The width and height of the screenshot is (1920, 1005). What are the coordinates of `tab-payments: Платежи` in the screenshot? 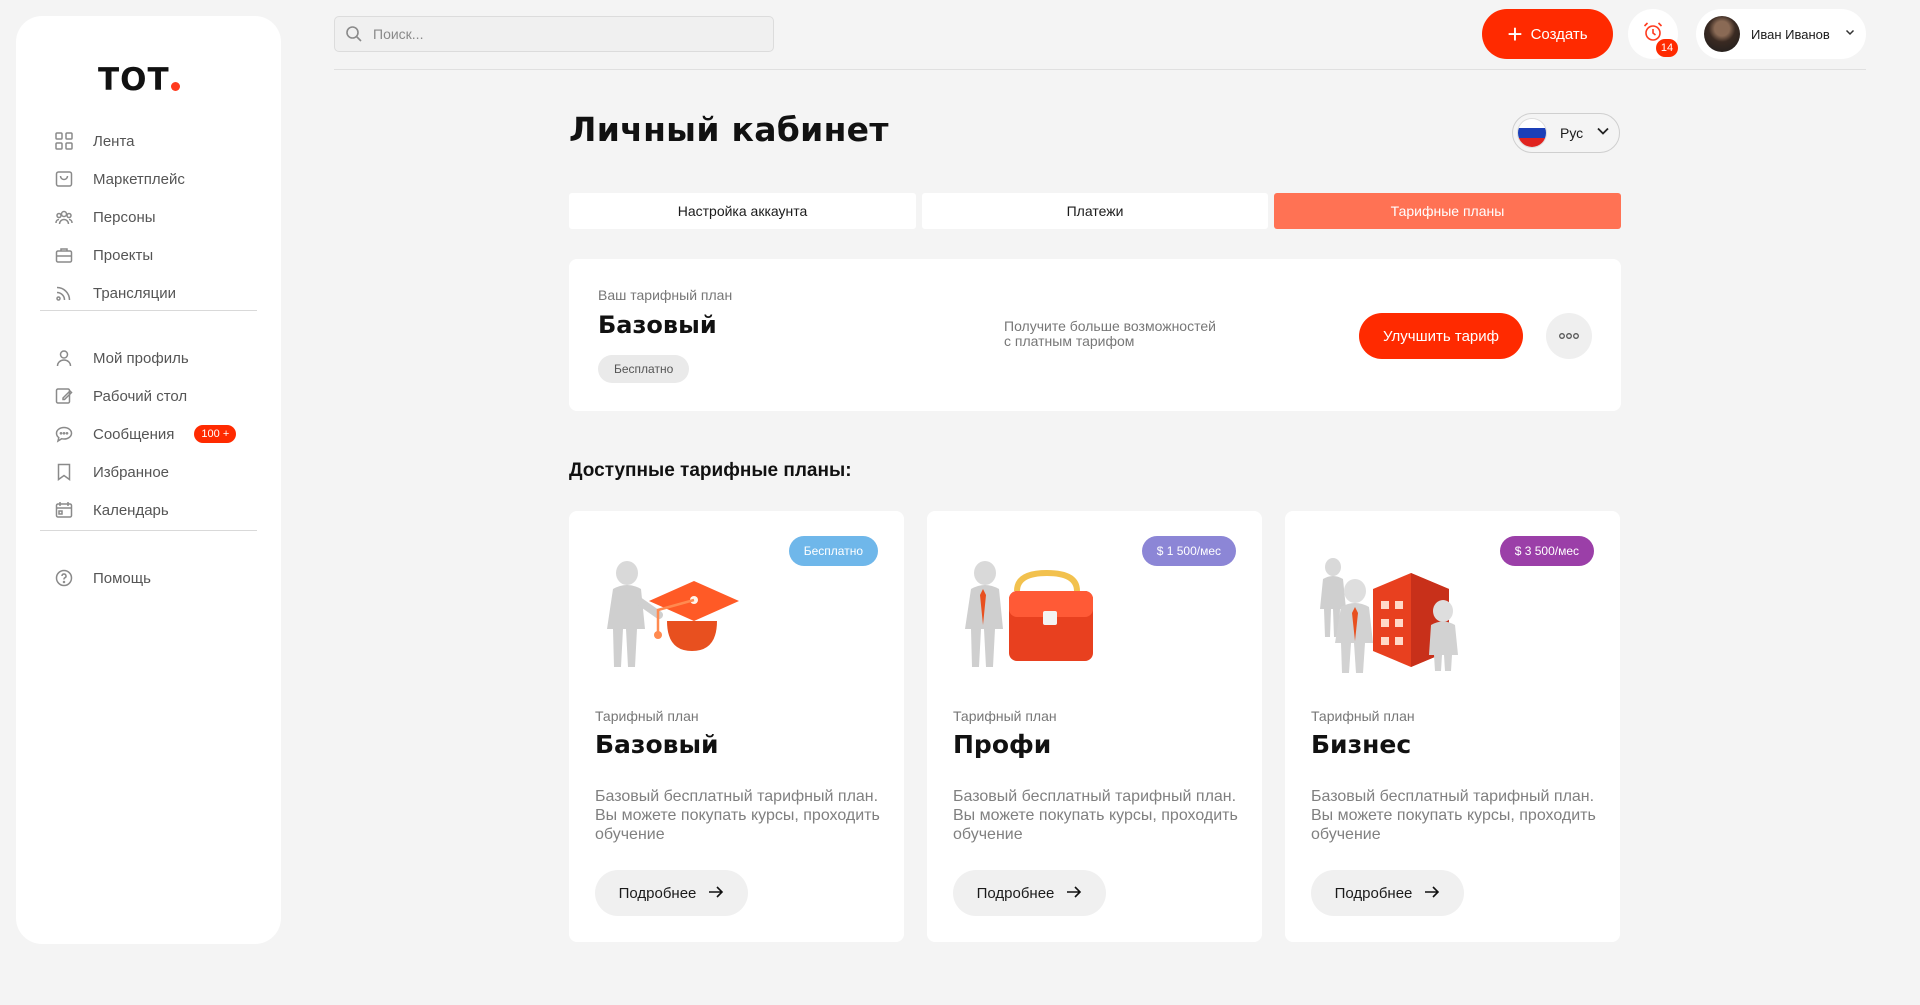 It's located at (1095, 211).